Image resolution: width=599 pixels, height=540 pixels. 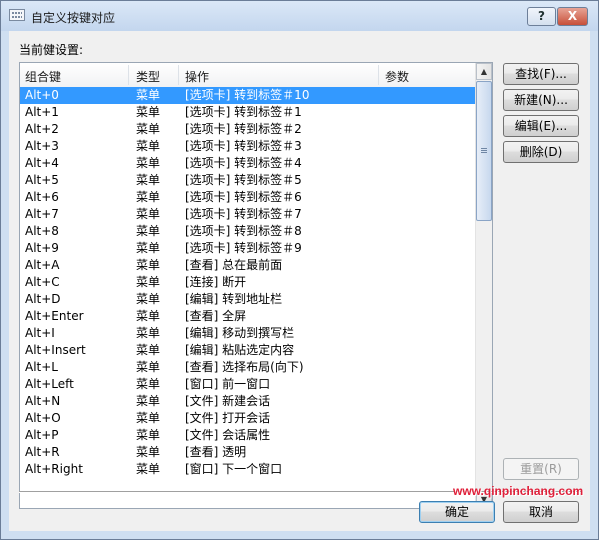 I want to click on table-row: Alt+Enter 菜单 [查看] 全屏, so click(x=247, y=316).